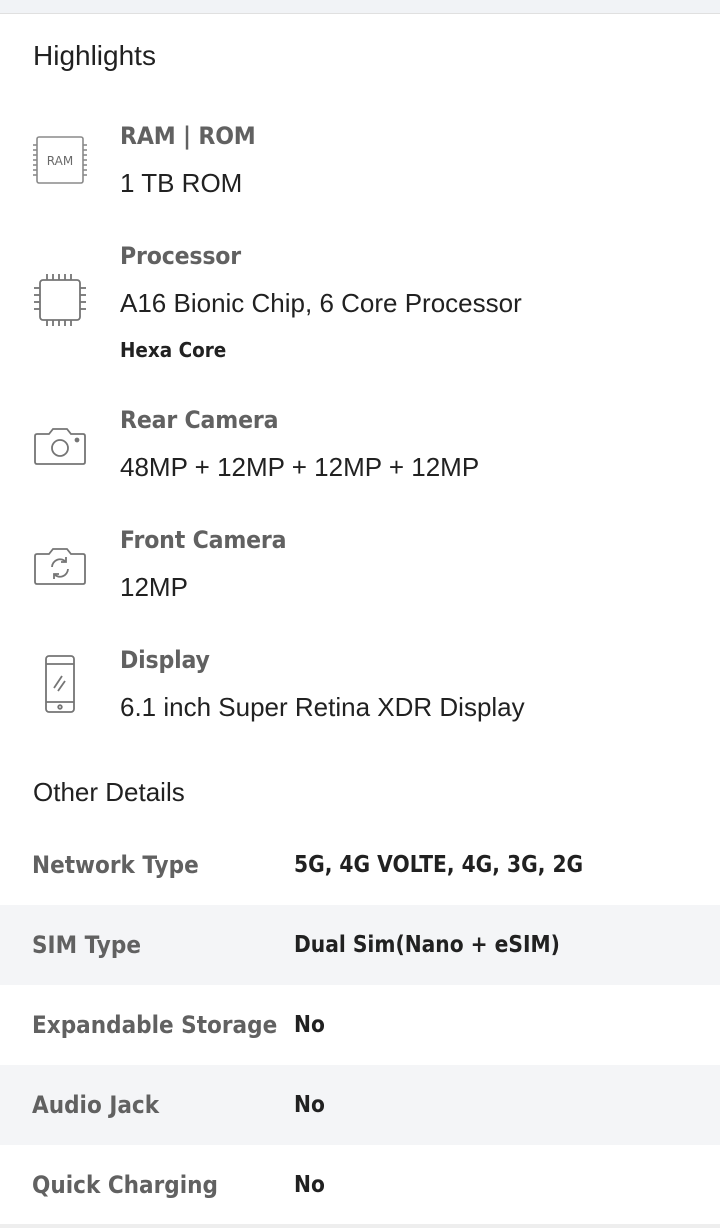 The height and width of the screenshot is (1228, 720). What do you see at coordinates (94, 55) in the screenshot?
I see `highlights-title: Highlights` at bounding box center [94, 55].